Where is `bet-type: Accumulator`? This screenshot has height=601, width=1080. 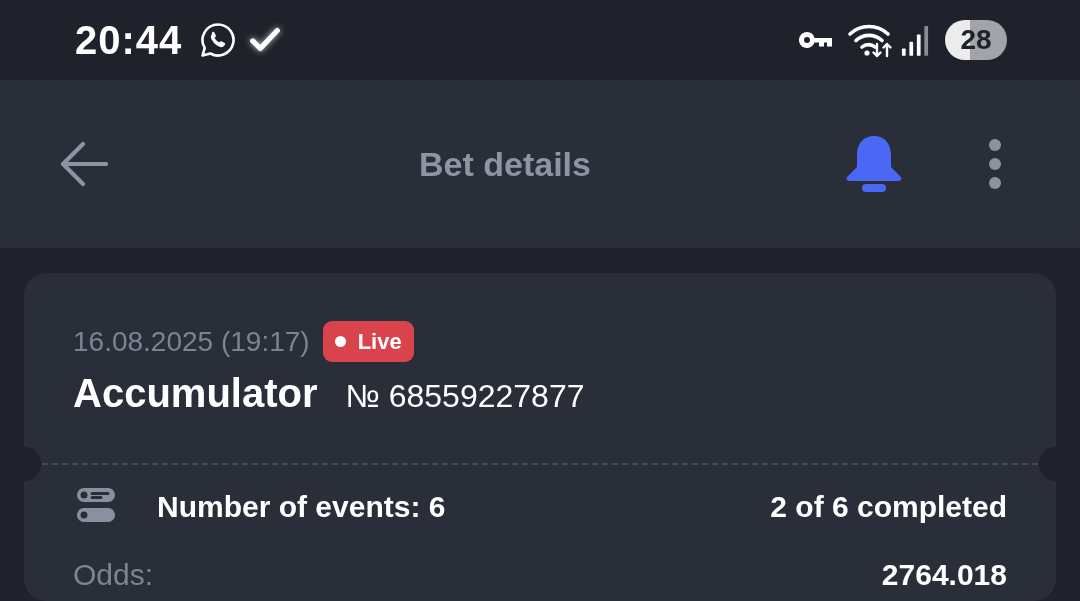
bet-type: Accumulator is located at coordinates (195, 393).